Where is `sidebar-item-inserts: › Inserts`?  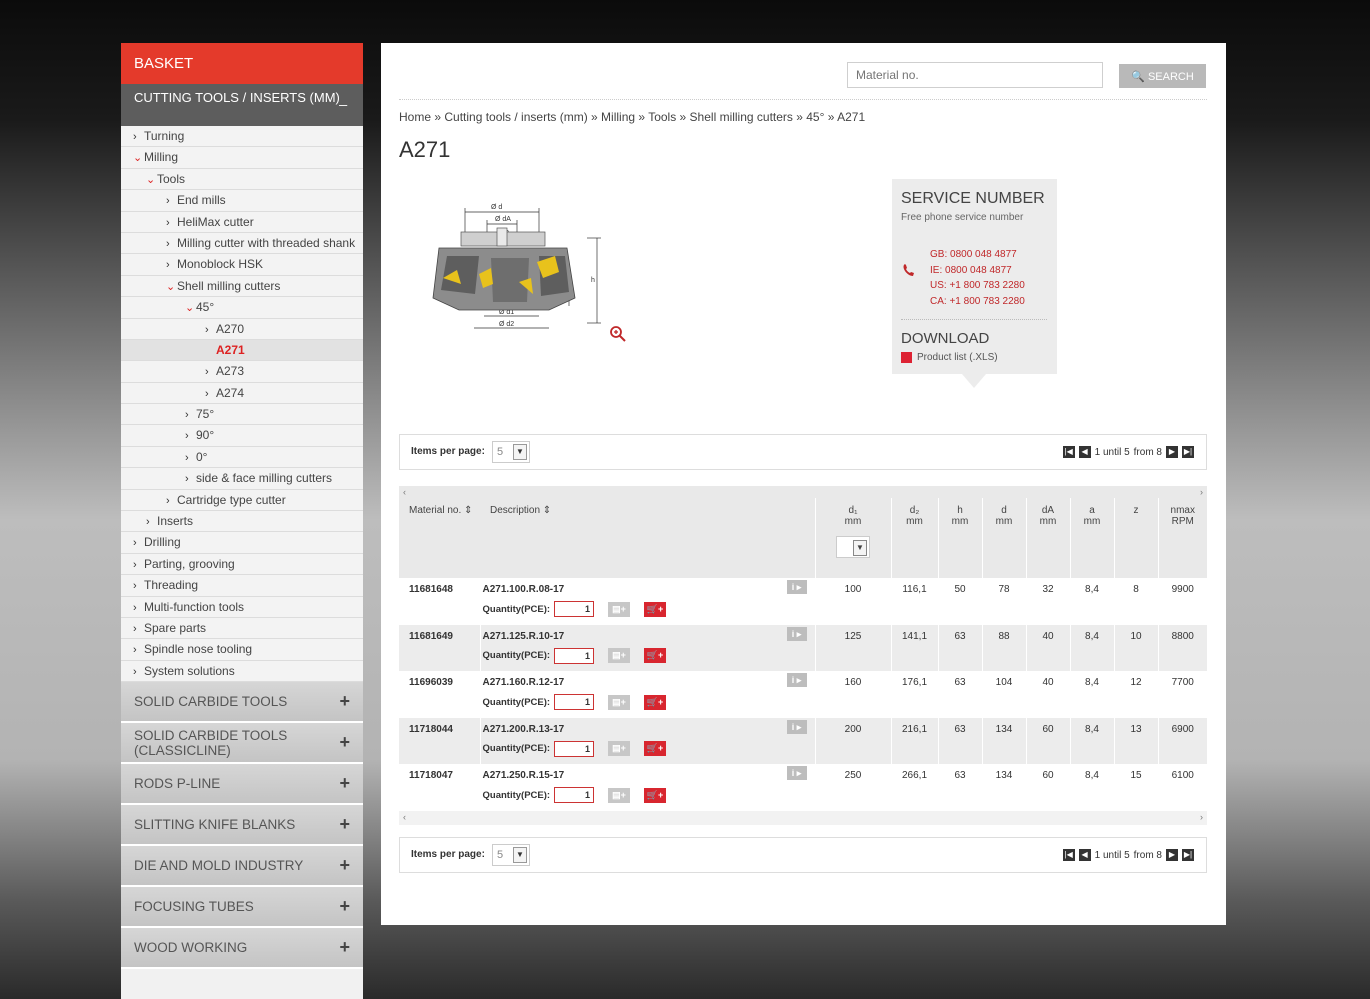 sidebar-item-inserts: › Inserts is located at coordinates (242, 522).